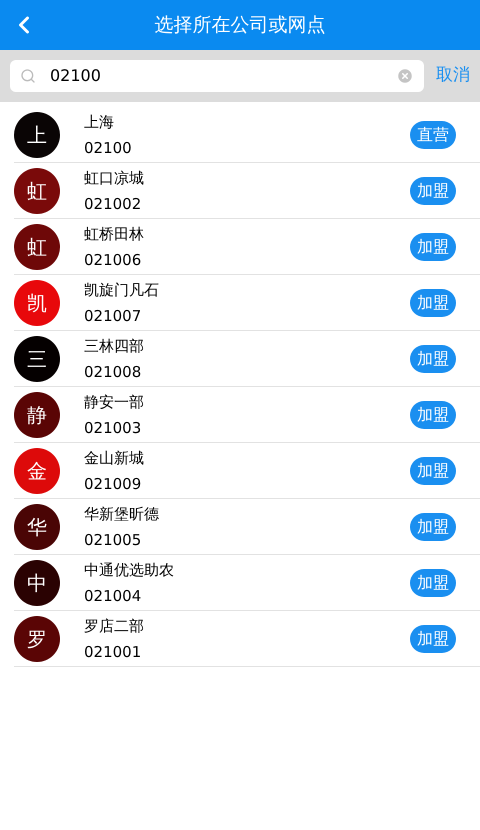  I want to click on branch-name: 罗店二部, so click(114, 626).